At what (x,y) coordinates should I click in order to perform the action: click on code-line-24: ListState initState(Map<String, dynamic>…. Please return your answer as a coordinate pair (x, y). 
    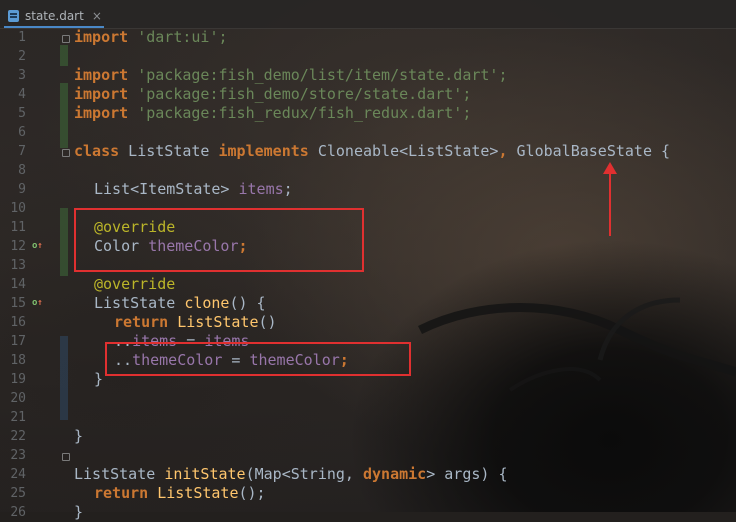
    Looking at the image, I should click on (291, 474).